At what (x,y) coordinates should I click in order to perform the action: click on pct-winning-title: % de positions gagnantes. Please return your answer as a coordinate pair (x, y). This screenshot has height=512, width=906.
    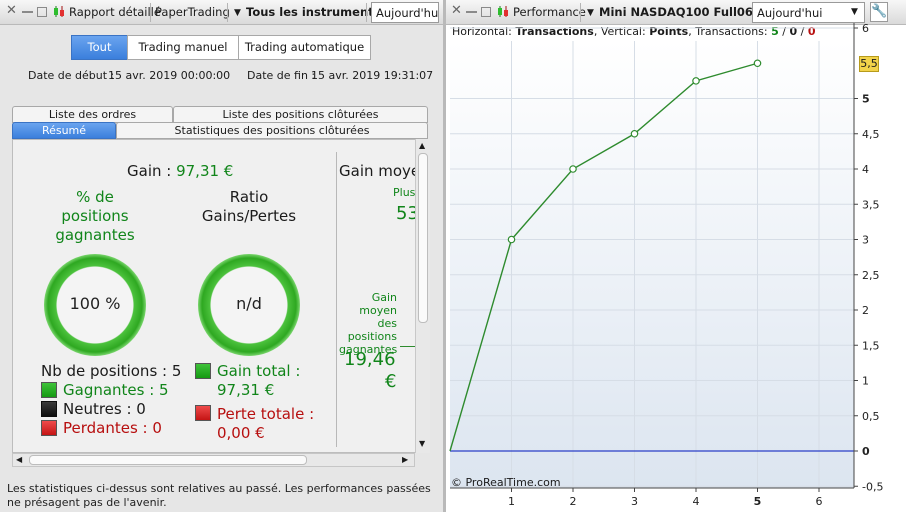
    Looking at the image, I should click on (95, 216).